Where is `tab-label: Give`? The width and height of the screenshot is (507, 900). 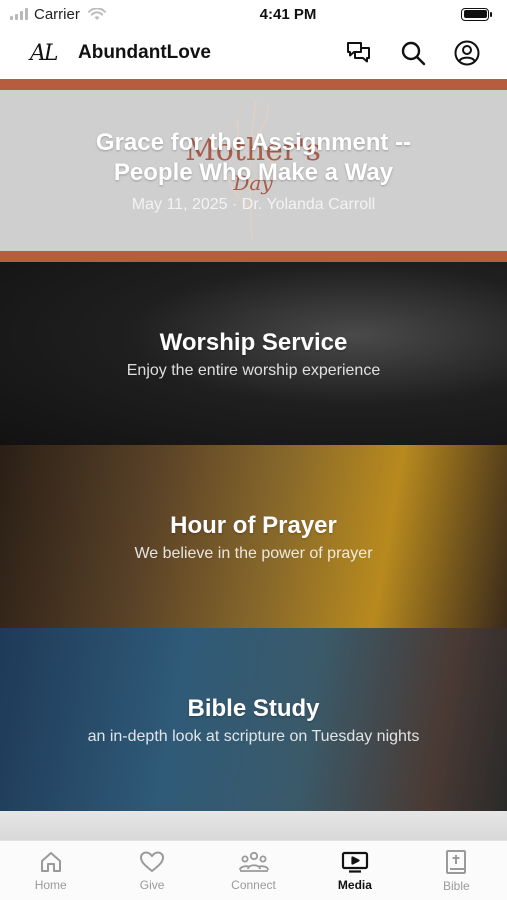 tab-label: Give is located at coordinates (152, 884).